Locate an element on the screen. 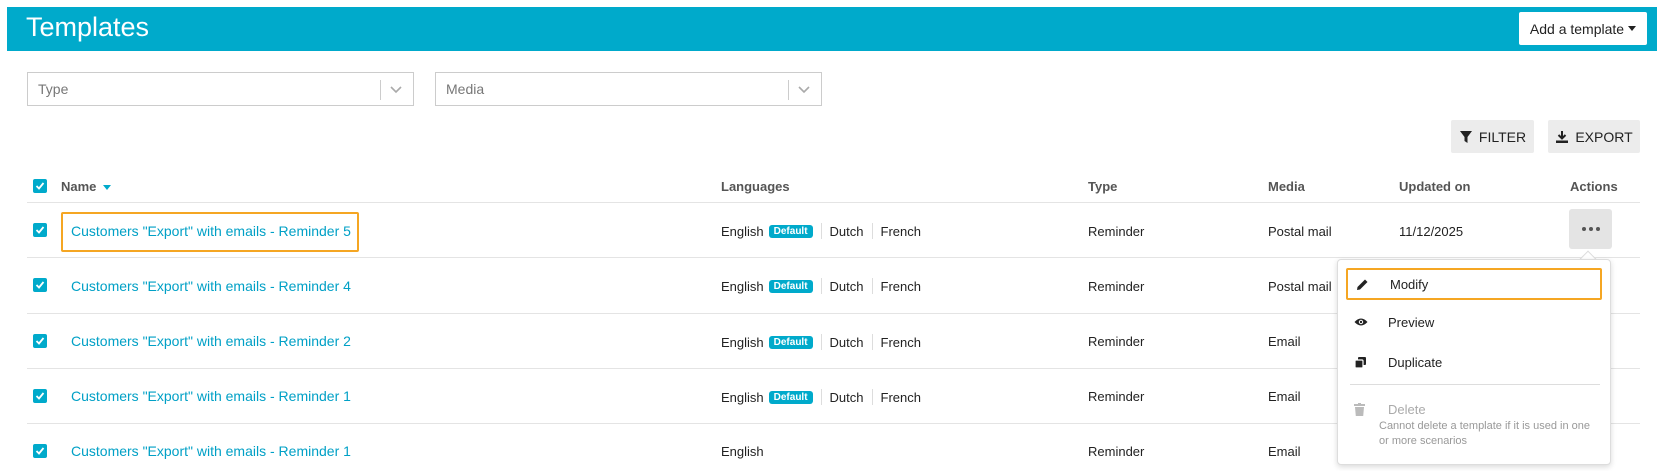 The image size is (1664, 471). column-header-name: Name is located at coordinates (86, 186).